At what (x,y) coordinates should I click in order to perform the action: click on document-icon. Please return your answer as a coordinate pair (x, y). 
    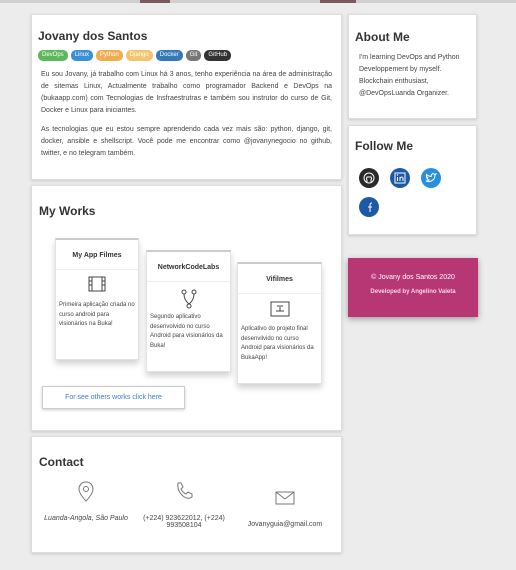
    Looking at the image, I should click on (279, 311).